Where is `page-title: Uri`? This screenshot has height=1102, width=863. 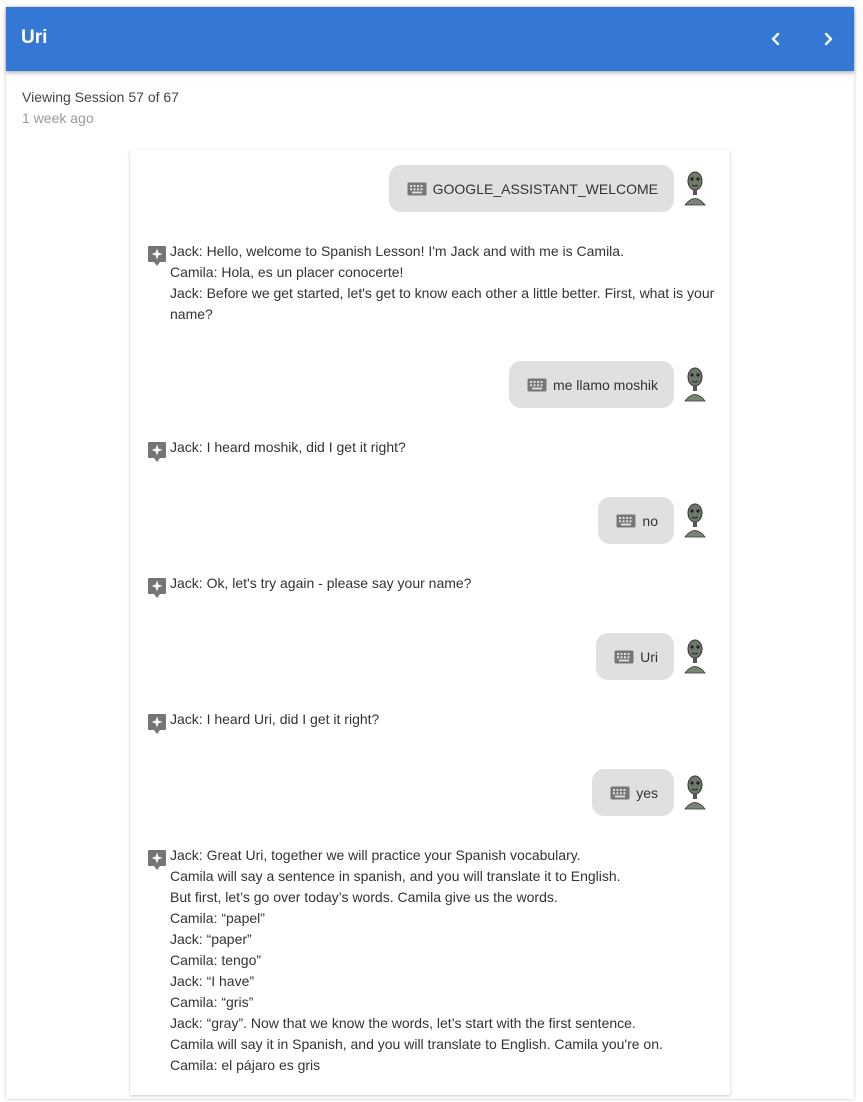 page-title: Uri is located at coordinates (34, 37).